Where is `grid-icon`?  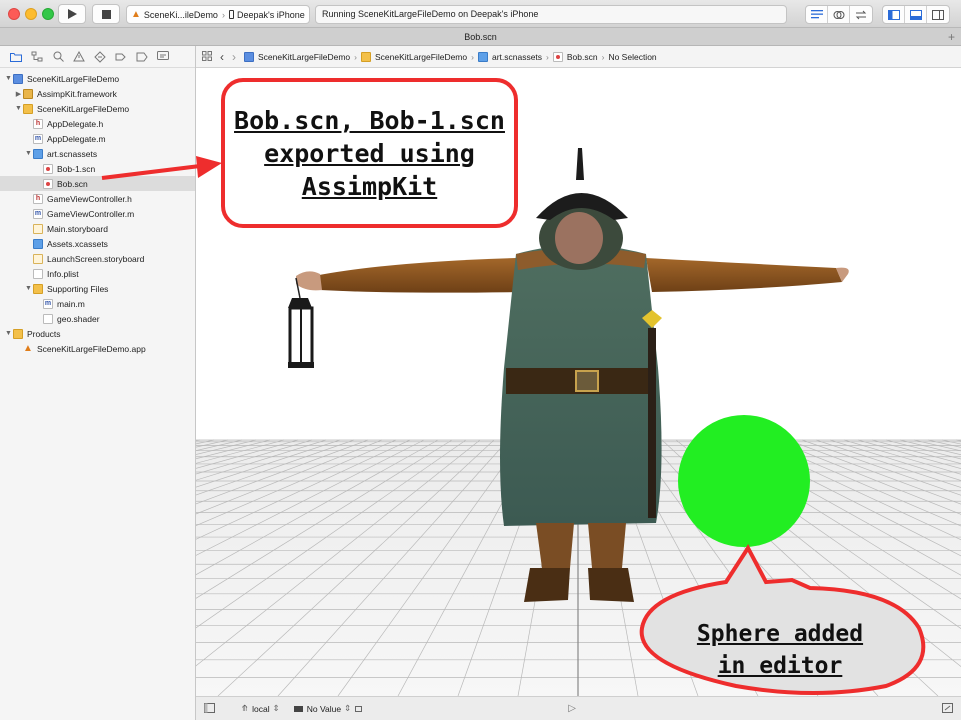 grid-icon is located at coordinates (207, 56).